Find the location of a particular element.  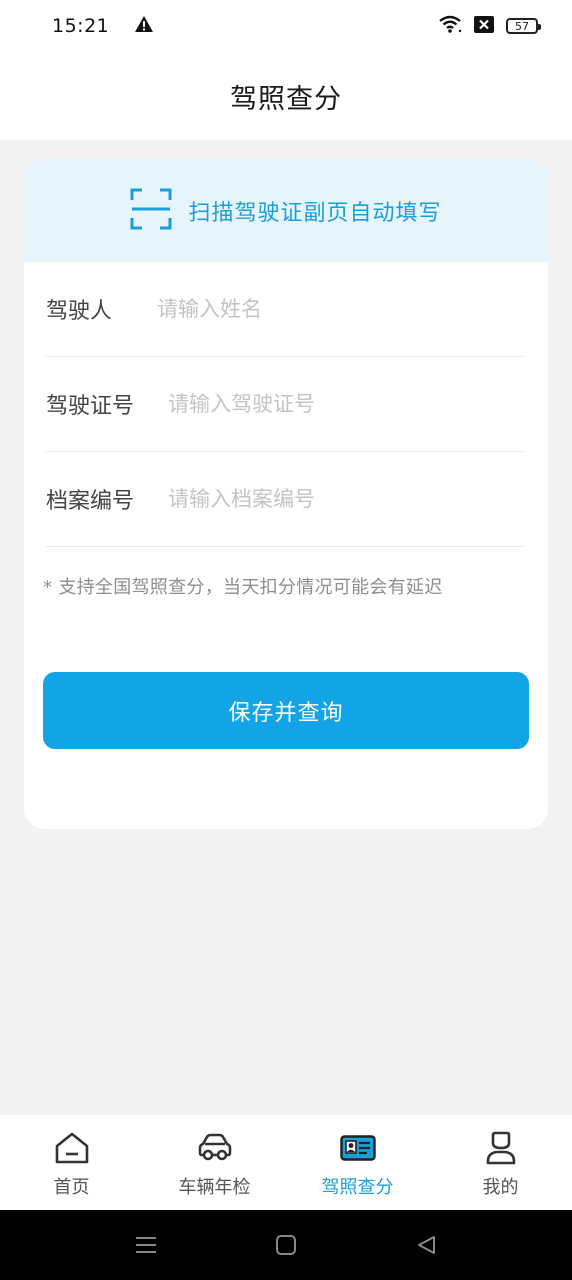

scan-icon is located at coordinates (151, 211).